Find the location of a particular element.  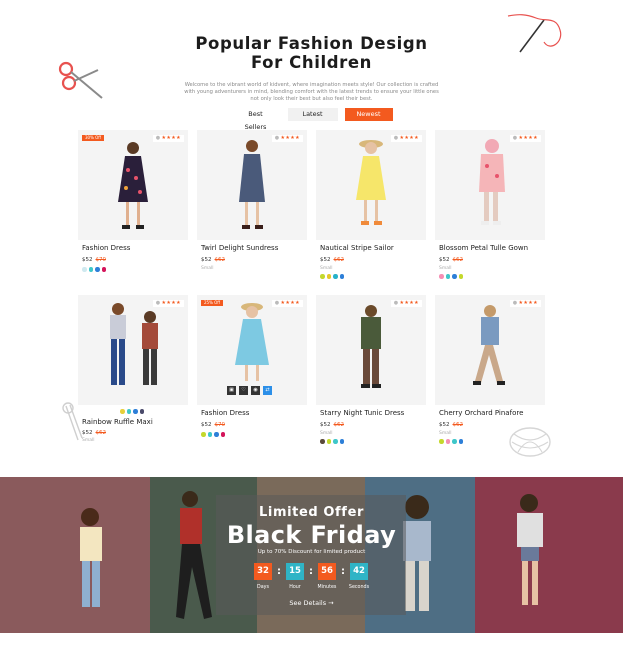

section-title-line-2: For Children is located at coordinates (311, 62).